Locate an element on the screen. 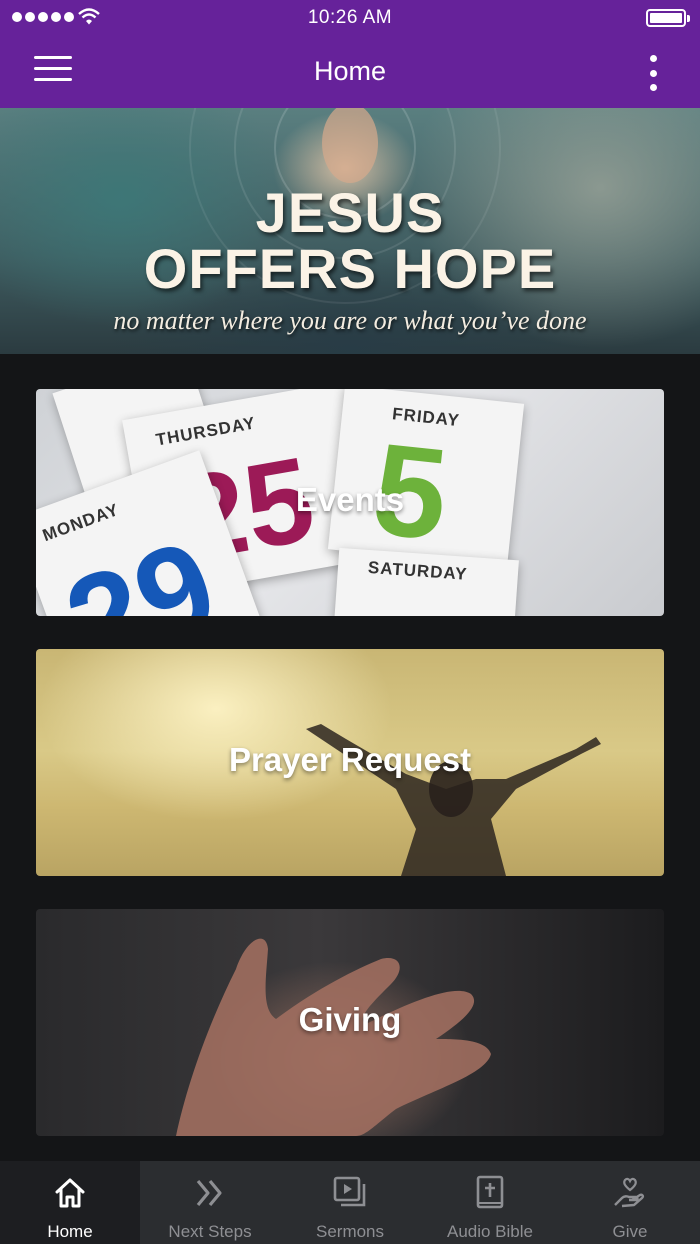 The width and height of the screenshot is (700, 1244). tab-sermons: Sermons is located at coordinates (350, 1202).